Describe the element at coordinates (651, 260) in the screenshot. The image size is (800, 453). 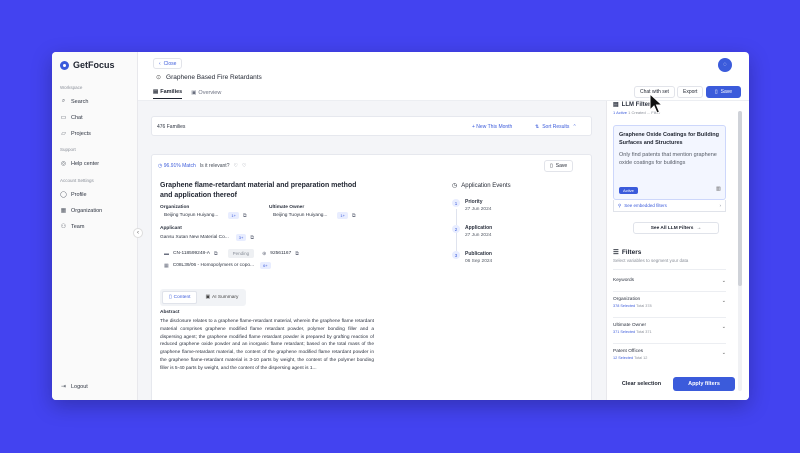
I see `filters-subtitle: Select variables to segment your data` at that location.